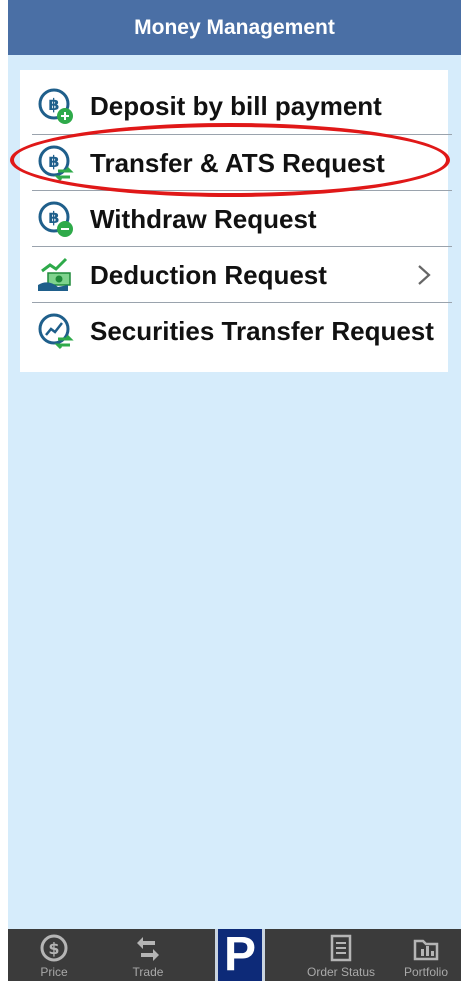 Image resolution: width=469 pixels, height=981 pixels. I want to click on bitcoin-minus-icon: ฿, so click(56, 219).